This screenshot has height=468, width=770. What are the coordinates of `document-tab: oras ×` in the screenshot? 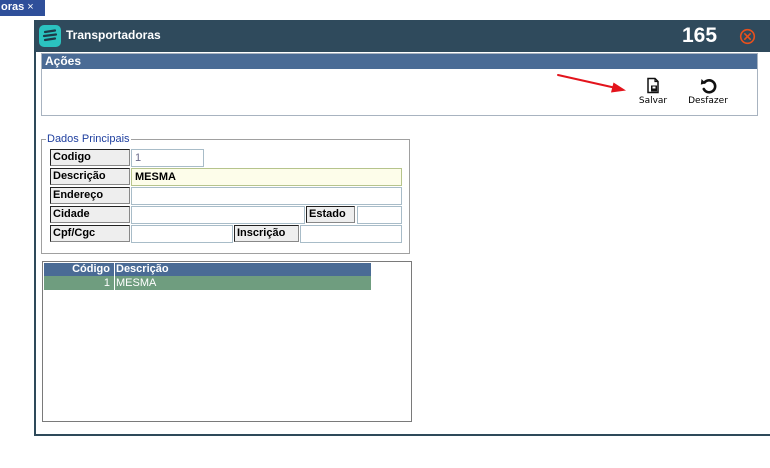 It's located at (22, 8).